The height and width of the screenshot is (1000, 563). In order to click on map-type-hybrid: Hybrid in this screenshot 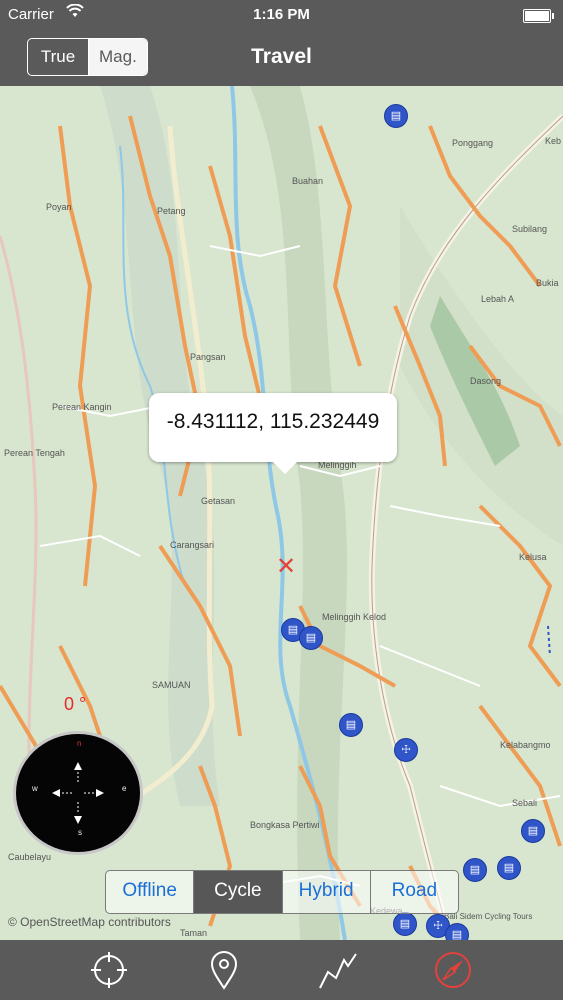, I will do `click(327, 892)`.